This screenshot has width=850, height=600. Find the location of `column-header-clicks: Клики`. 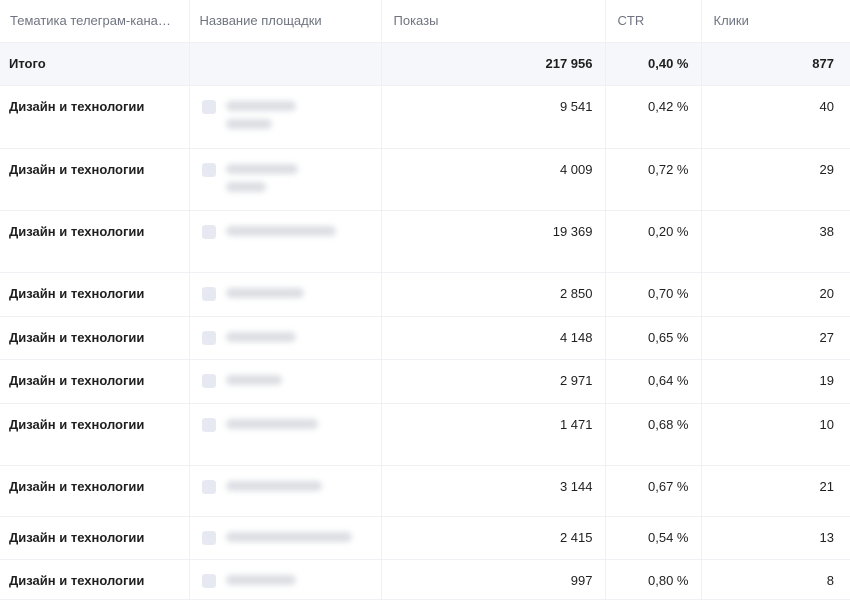

column-header-clicks: Клики is located at coordinates (775, 21).